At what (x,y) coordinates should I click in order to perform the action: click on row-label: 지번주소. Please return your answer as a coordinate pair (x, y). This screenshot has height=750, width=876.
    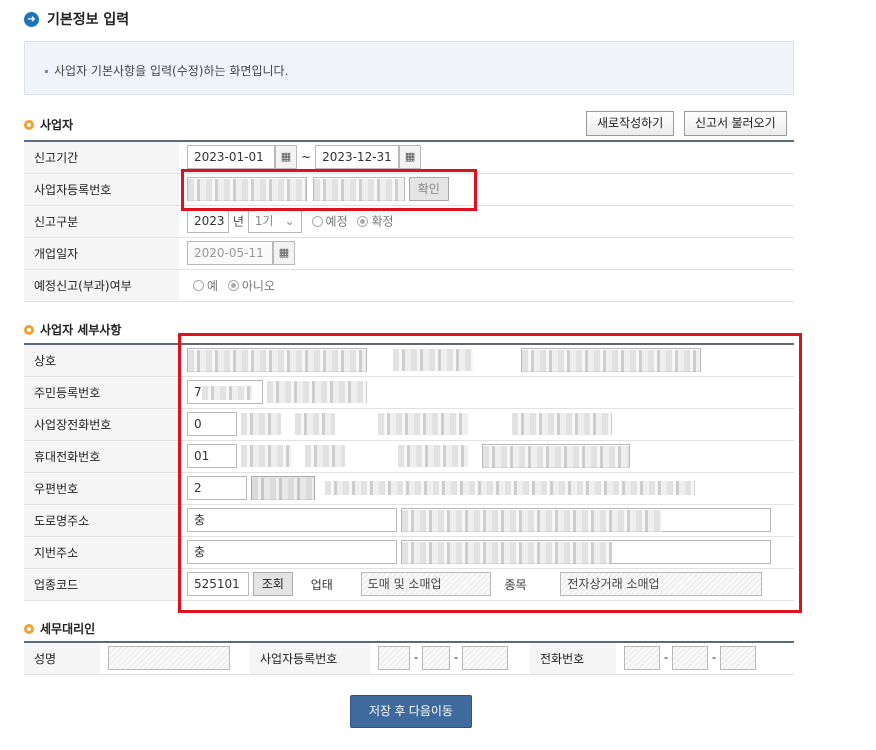
    Looking at the image, I should click on (101, 552).